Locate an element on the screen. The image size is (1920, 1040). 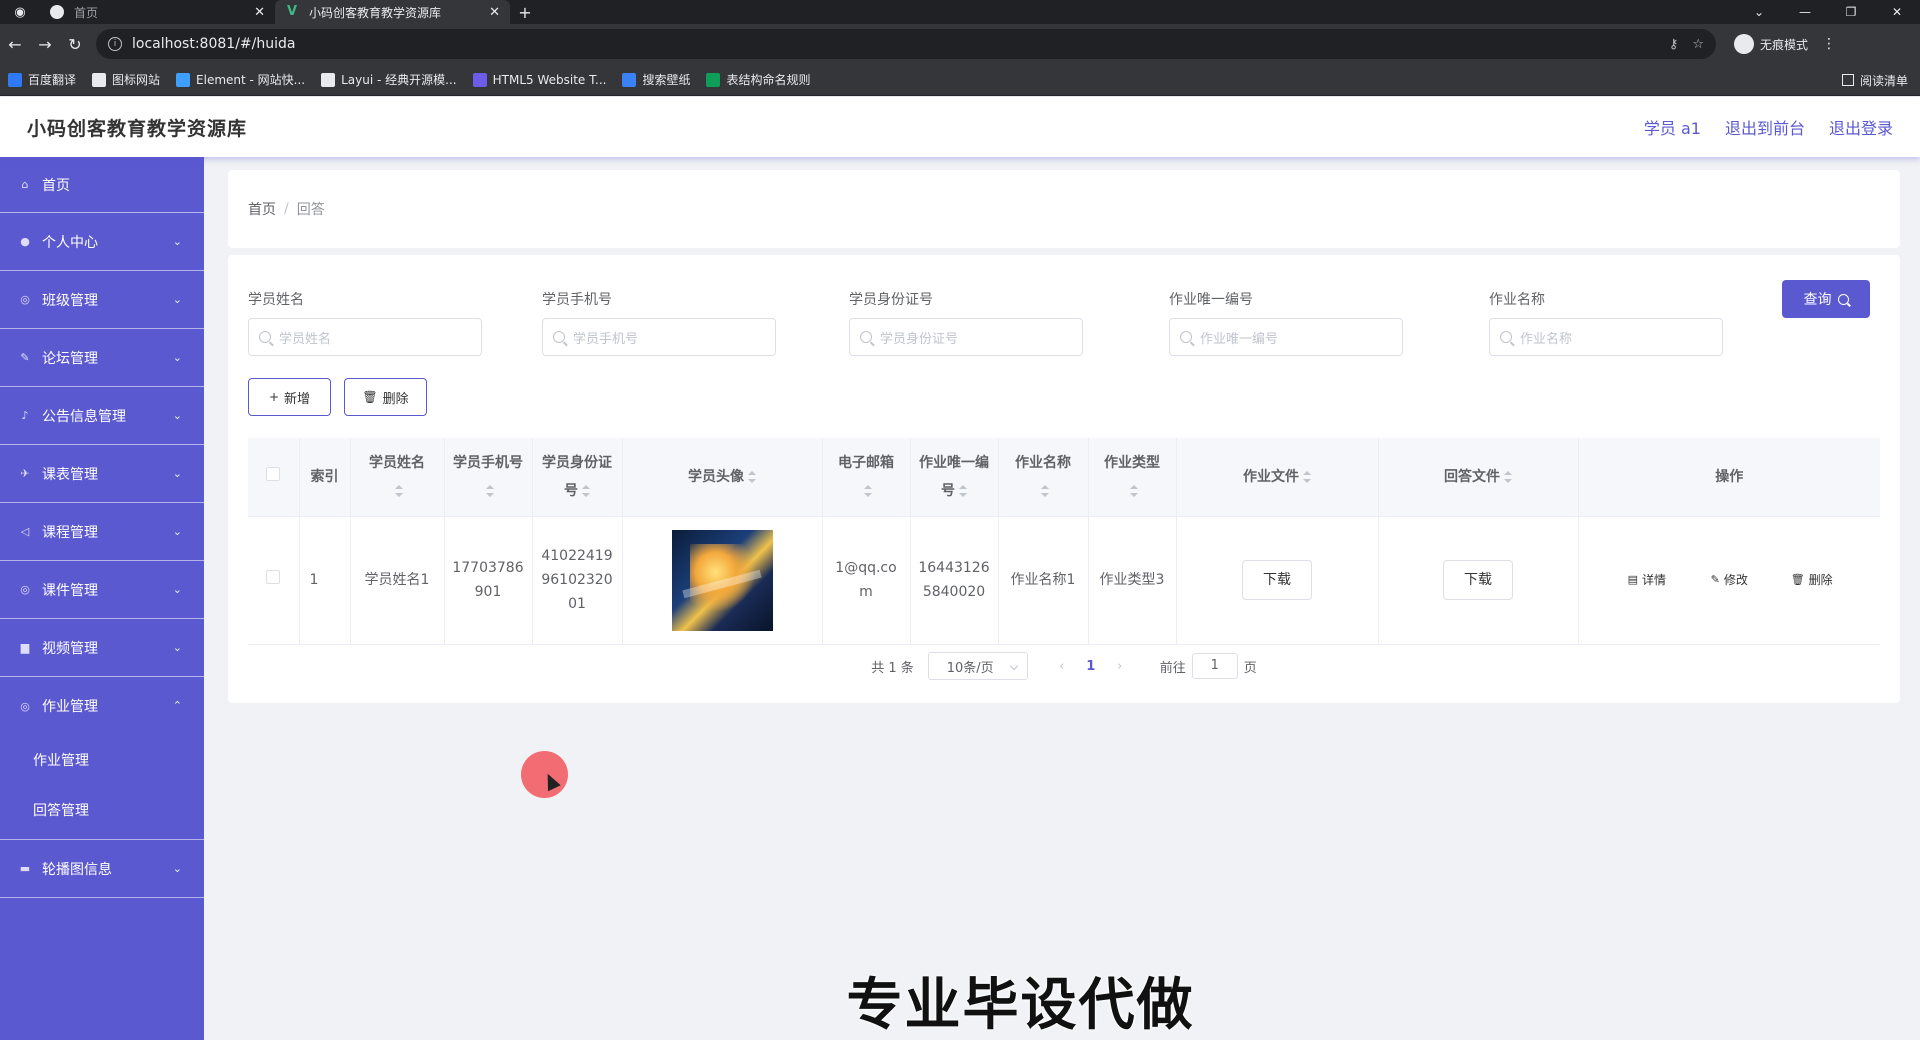
detail-button: ▤ 详情 is located at coordinates (1647, 580).